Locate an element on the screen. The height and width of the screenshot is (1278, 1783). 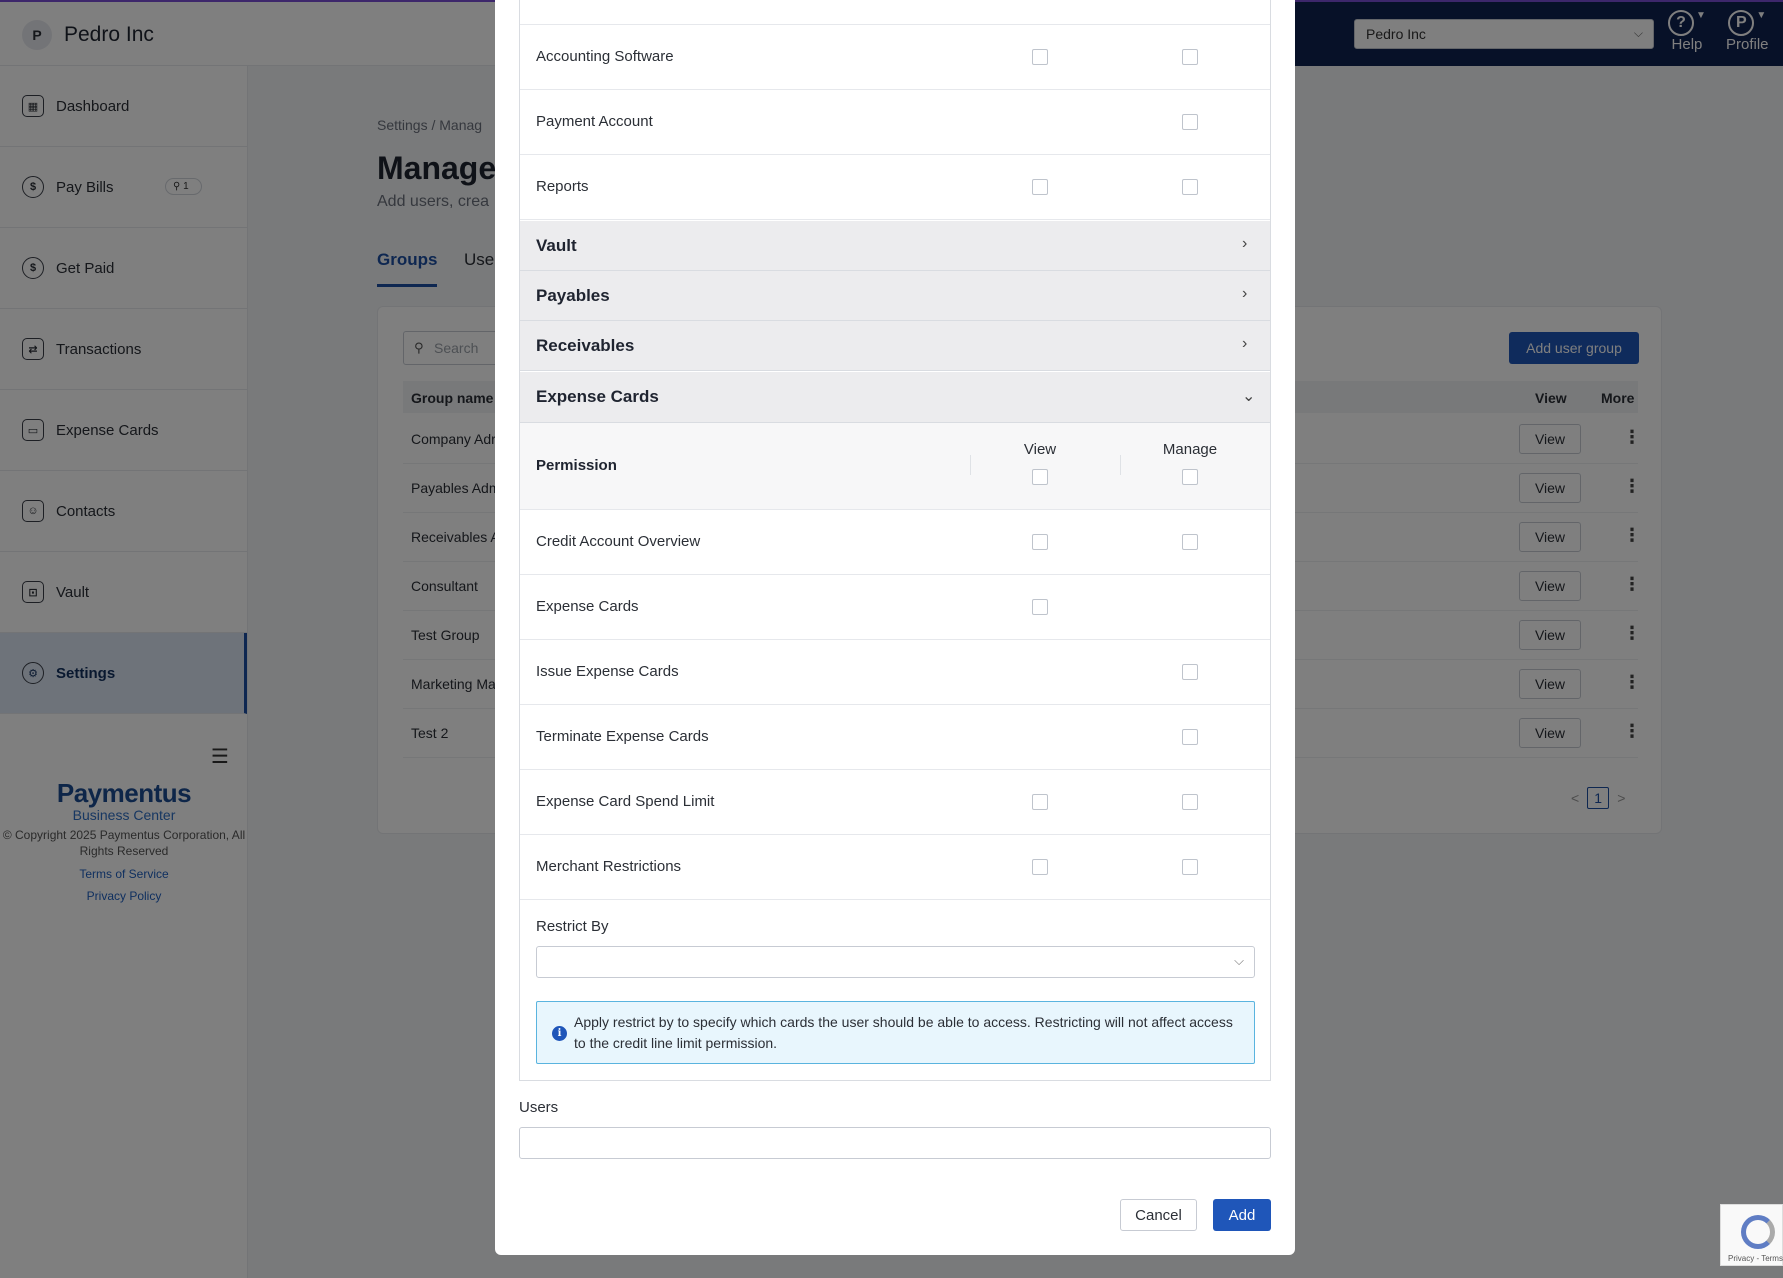
users-input is located at coordinates (895, 1143).